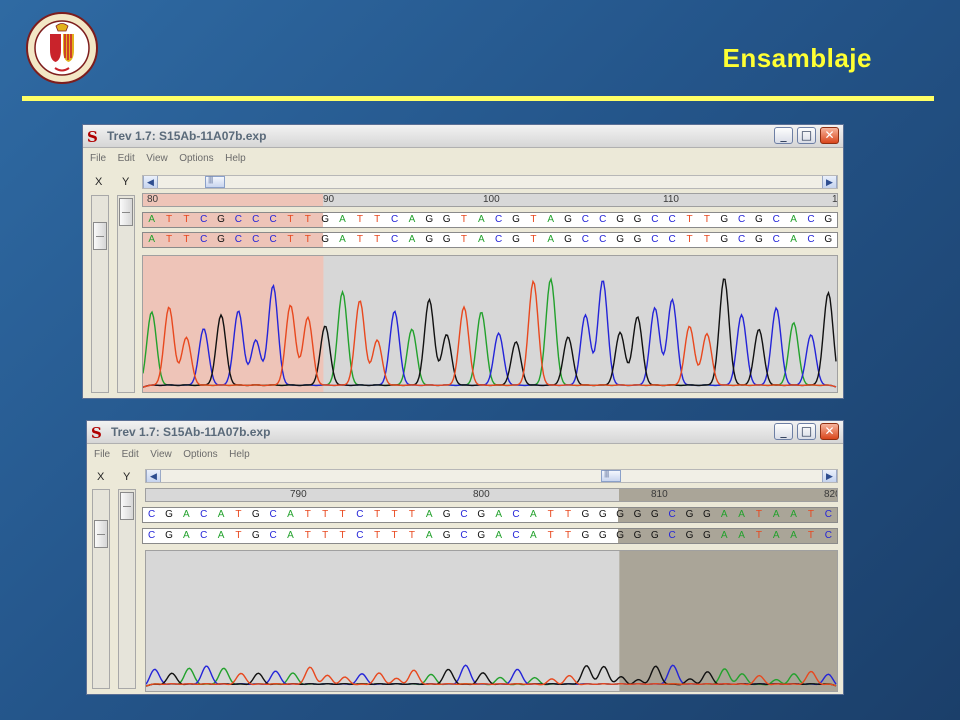  Describe the element at coordinates (233, 324) in the screenshot. I see `trace-highlight-region` at that location.